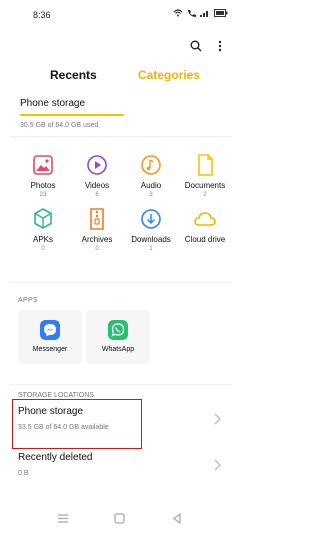  I want to click on category-photos: Photos 23, so click(43, 175).